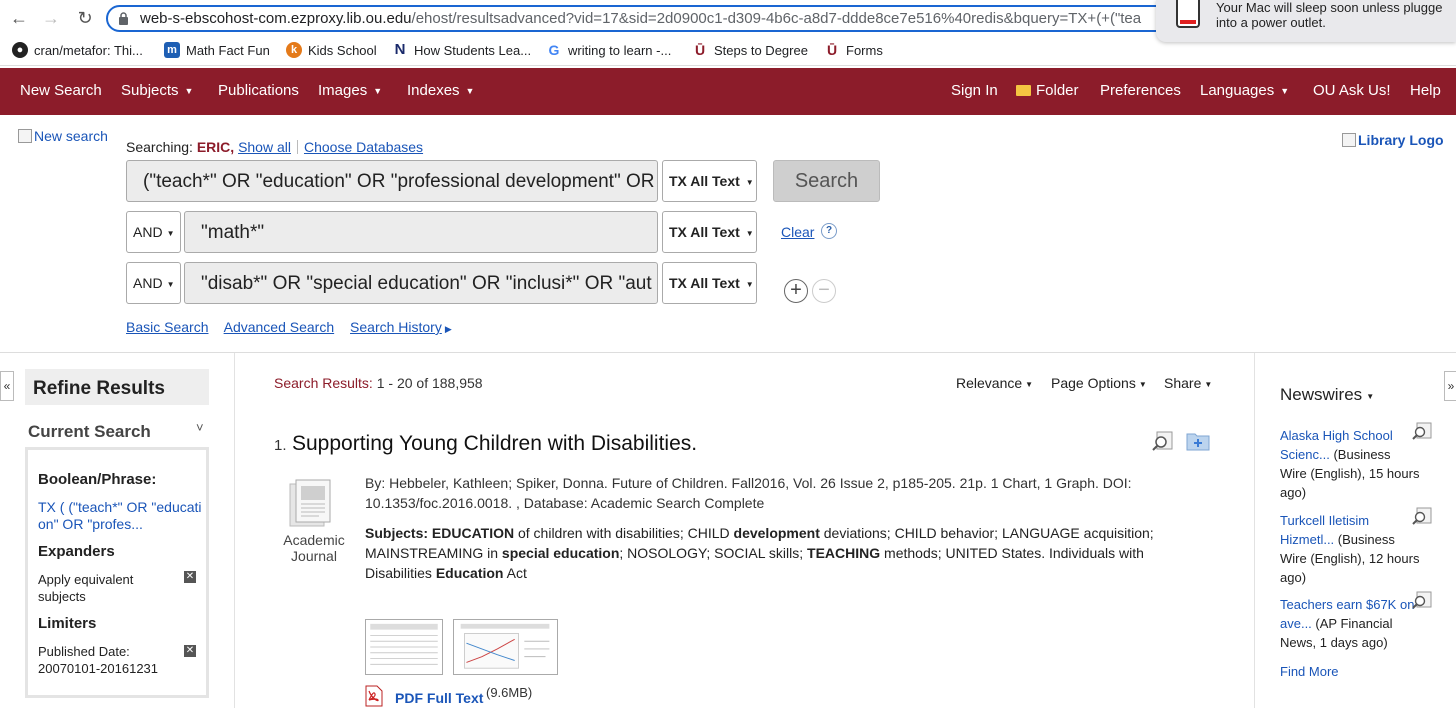 This screenshot has height=708, width=1456. What do you see at coordinates (200, 427) in the screenshot?
I see `chevron-down-icon: ˅` at bounding box center [200, 427].